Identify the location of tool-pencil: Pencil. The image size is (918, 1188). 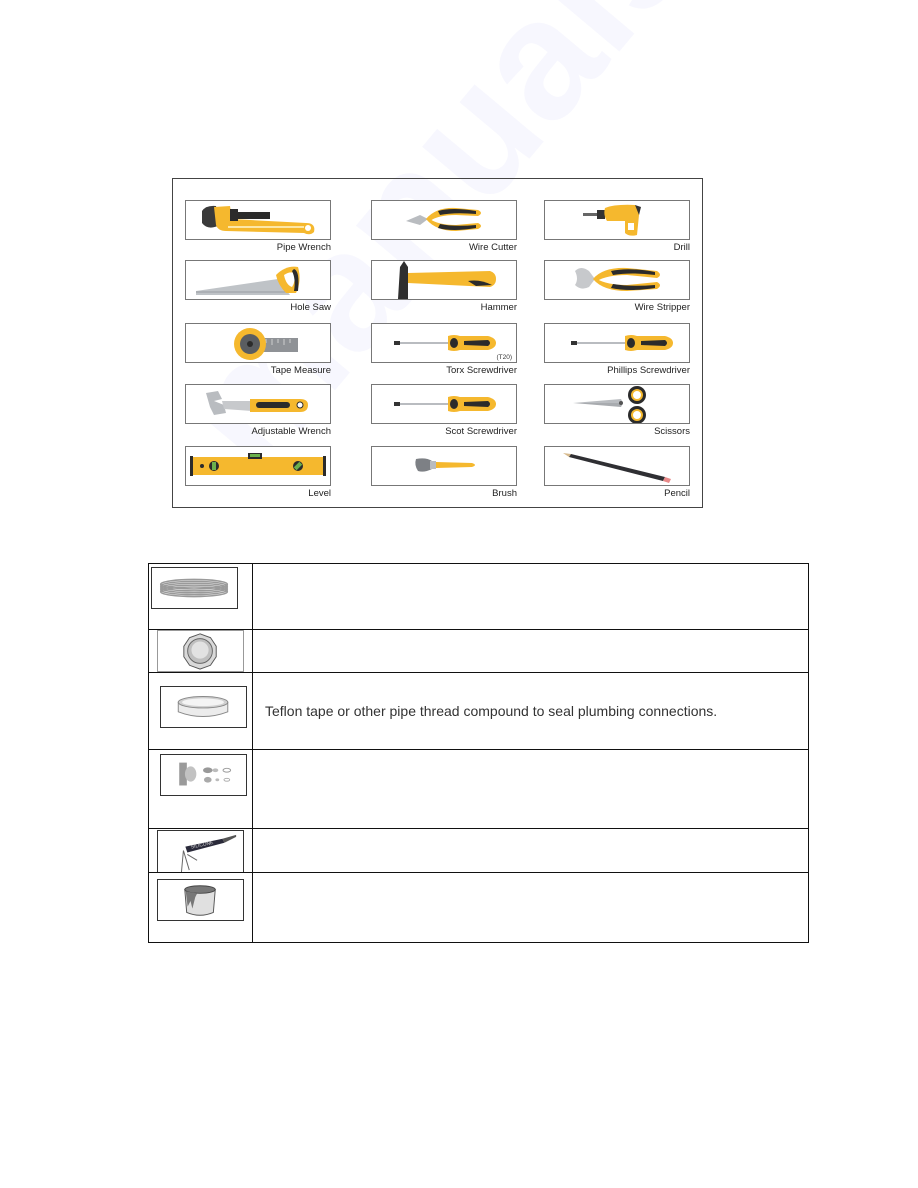
(617, 472).